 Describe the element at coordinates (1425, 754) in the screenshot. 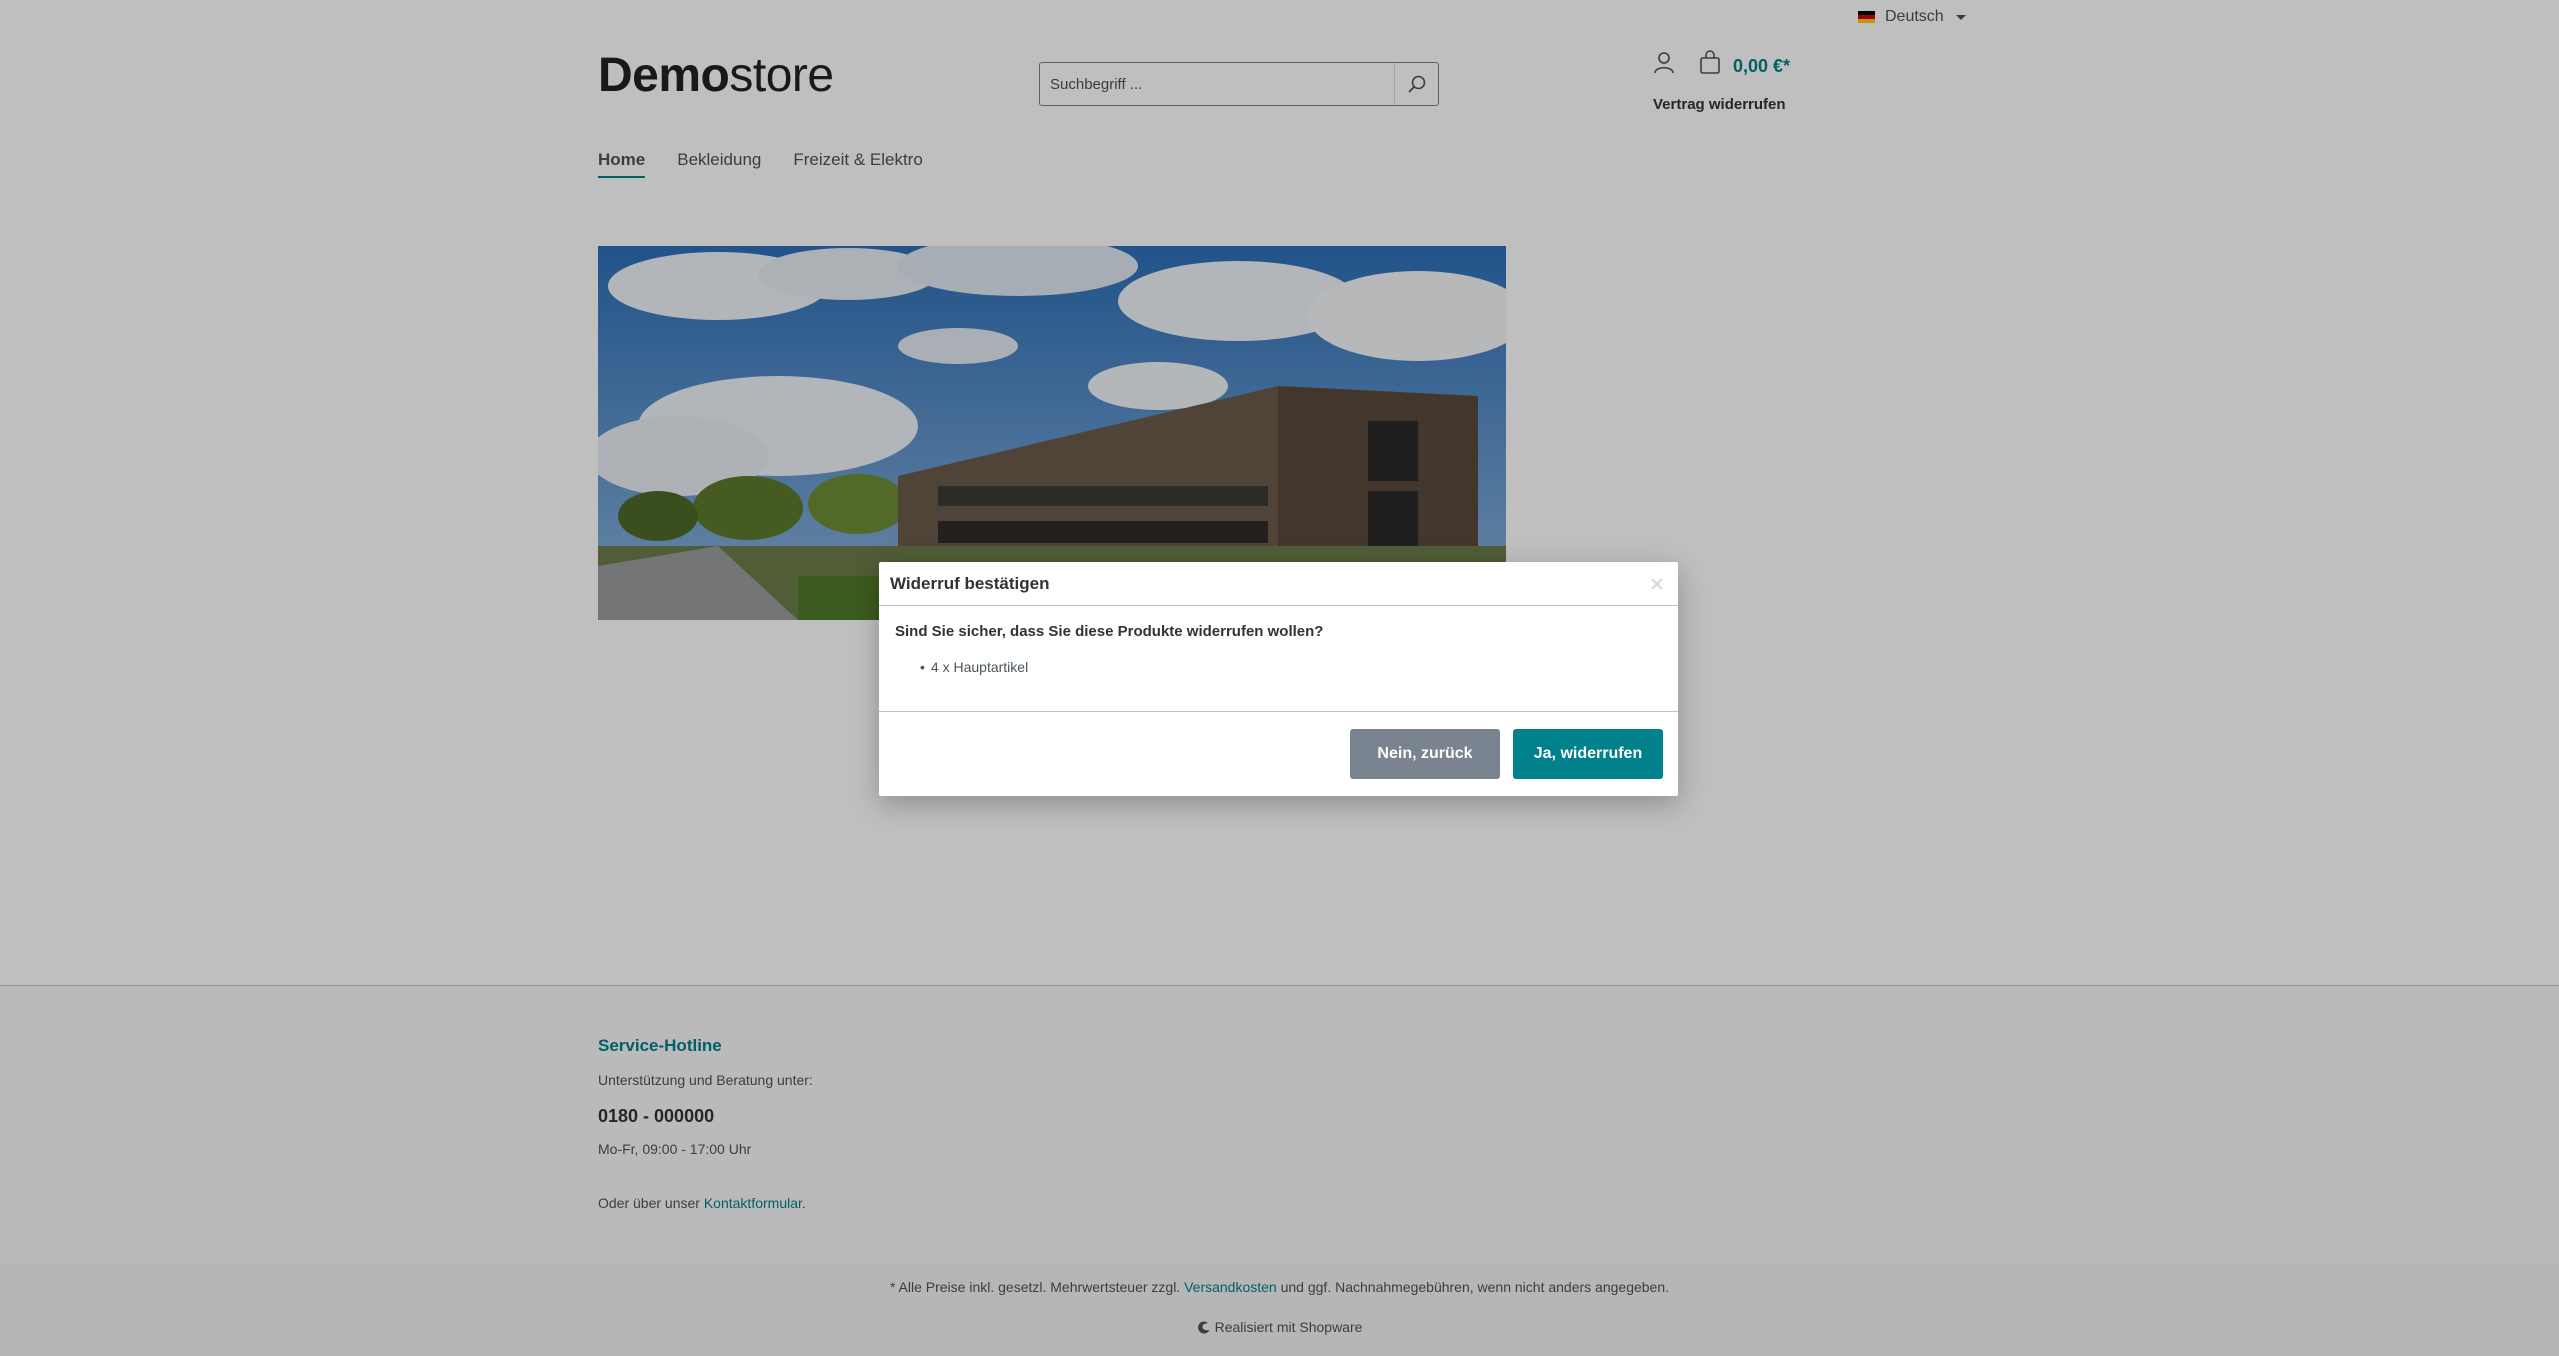

I see `cancel-button: Nein, zurück` at that location.